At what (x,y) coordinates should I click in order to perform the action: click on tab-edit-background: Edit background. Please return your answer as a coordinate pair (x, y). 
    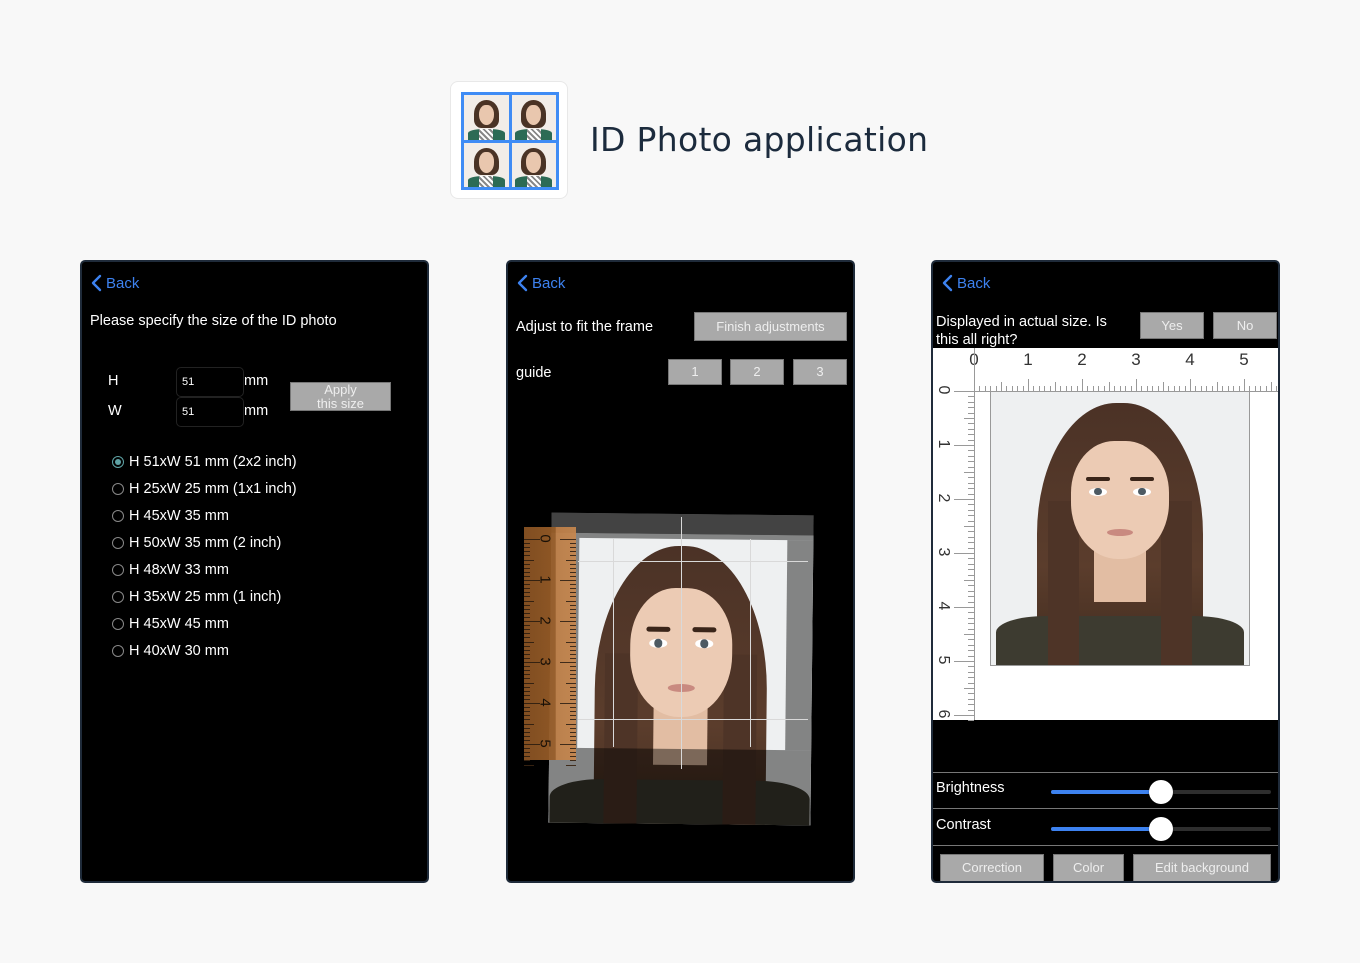
    Looking at the image, I should click on (1202, 867).